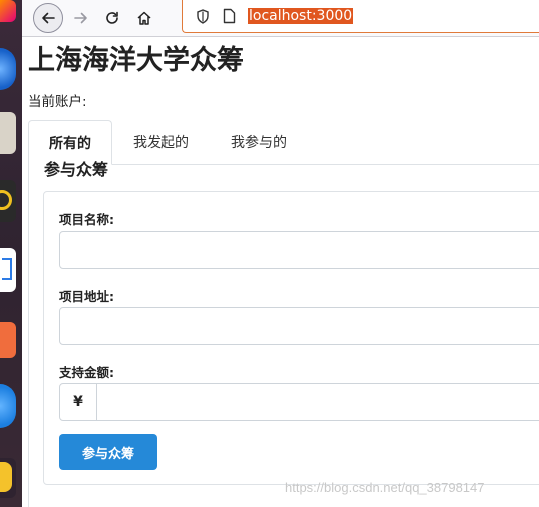  I want to click on browser-toolbar: localhost:3000, so click(280, 18).